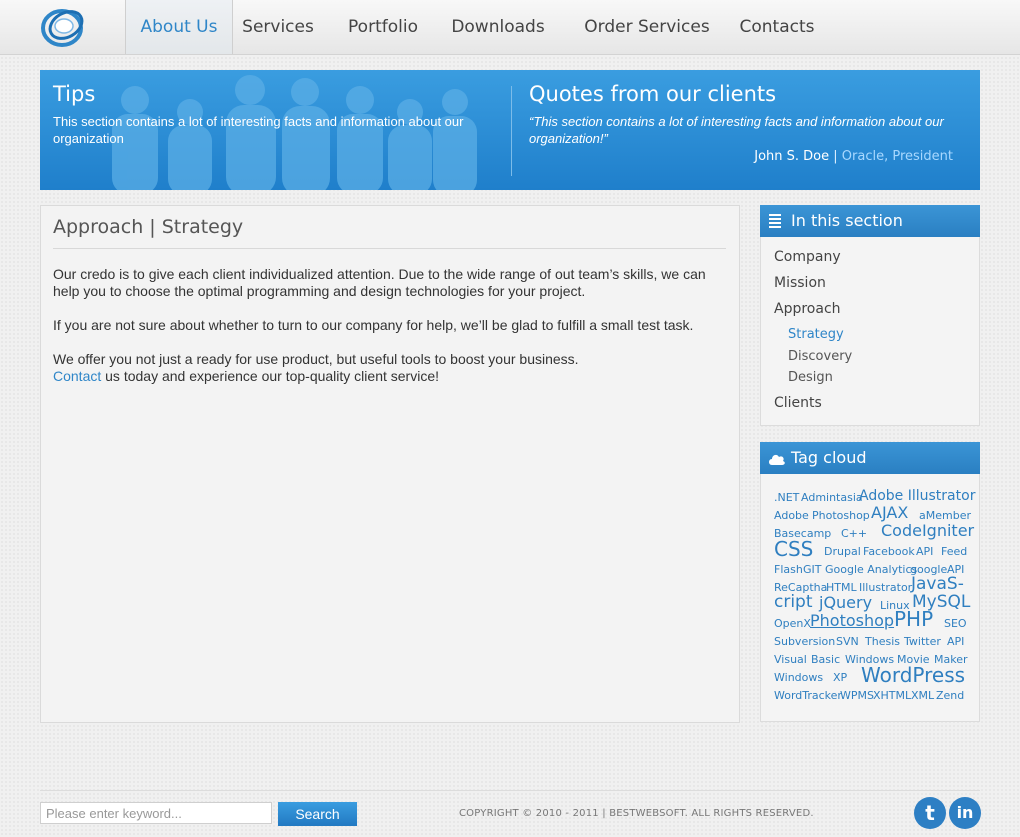 Image resolution: width=1020 pixels, height=837 pixels. Describe the element at coordinates (922, 641) in the screenshot. I see `tag-link: Twitter` at that location.